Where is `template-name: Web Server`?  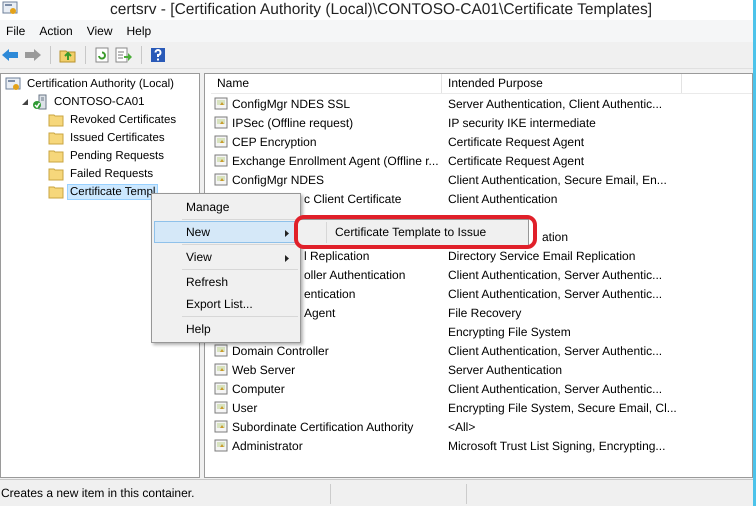 template-name: Web Server is located at coordinates (264, 369).